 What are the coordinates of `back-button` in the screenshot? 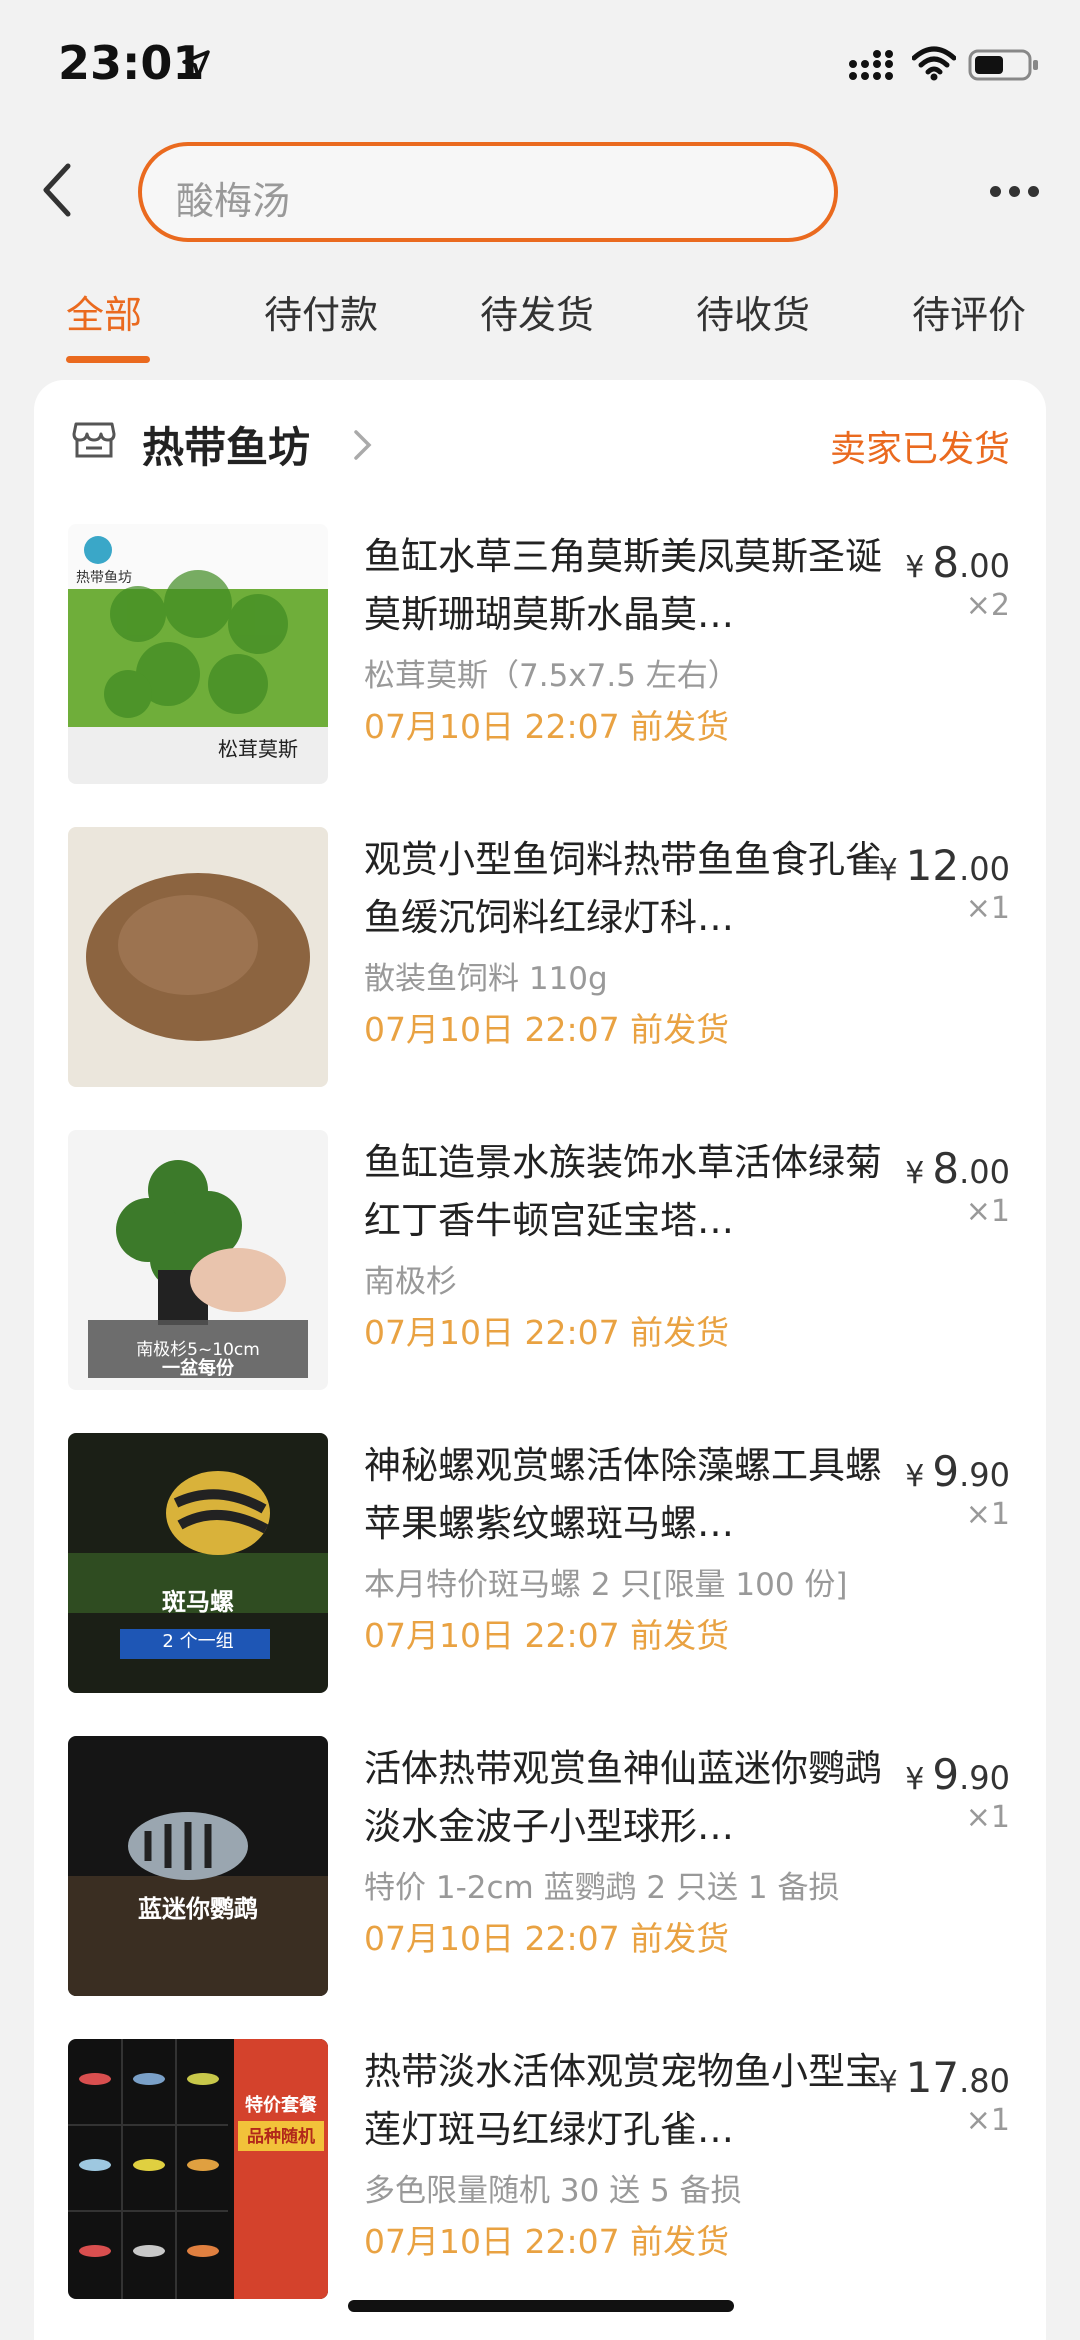 It's located at (59, 190).